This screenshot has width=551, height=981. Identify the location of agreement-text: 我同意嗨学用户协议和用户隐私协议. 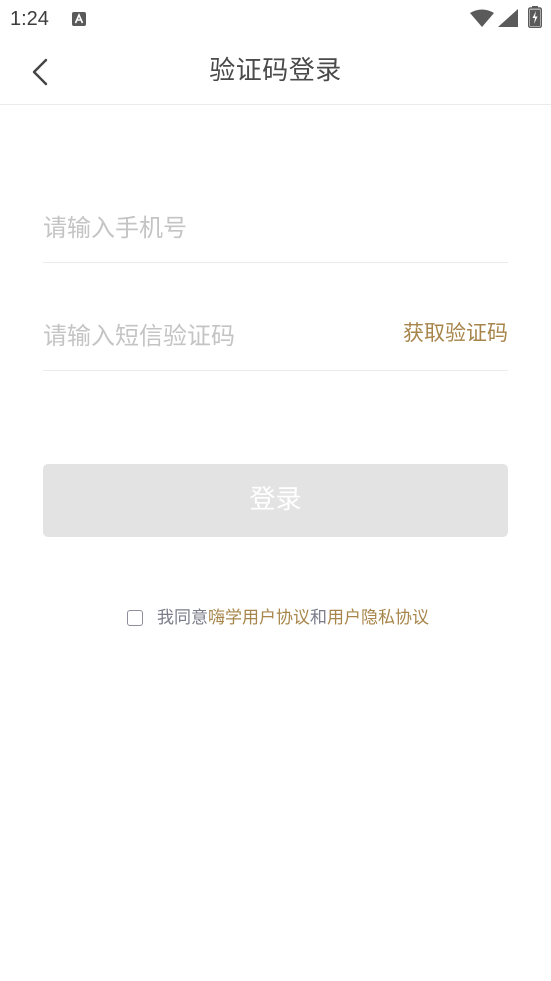
(293, 618).